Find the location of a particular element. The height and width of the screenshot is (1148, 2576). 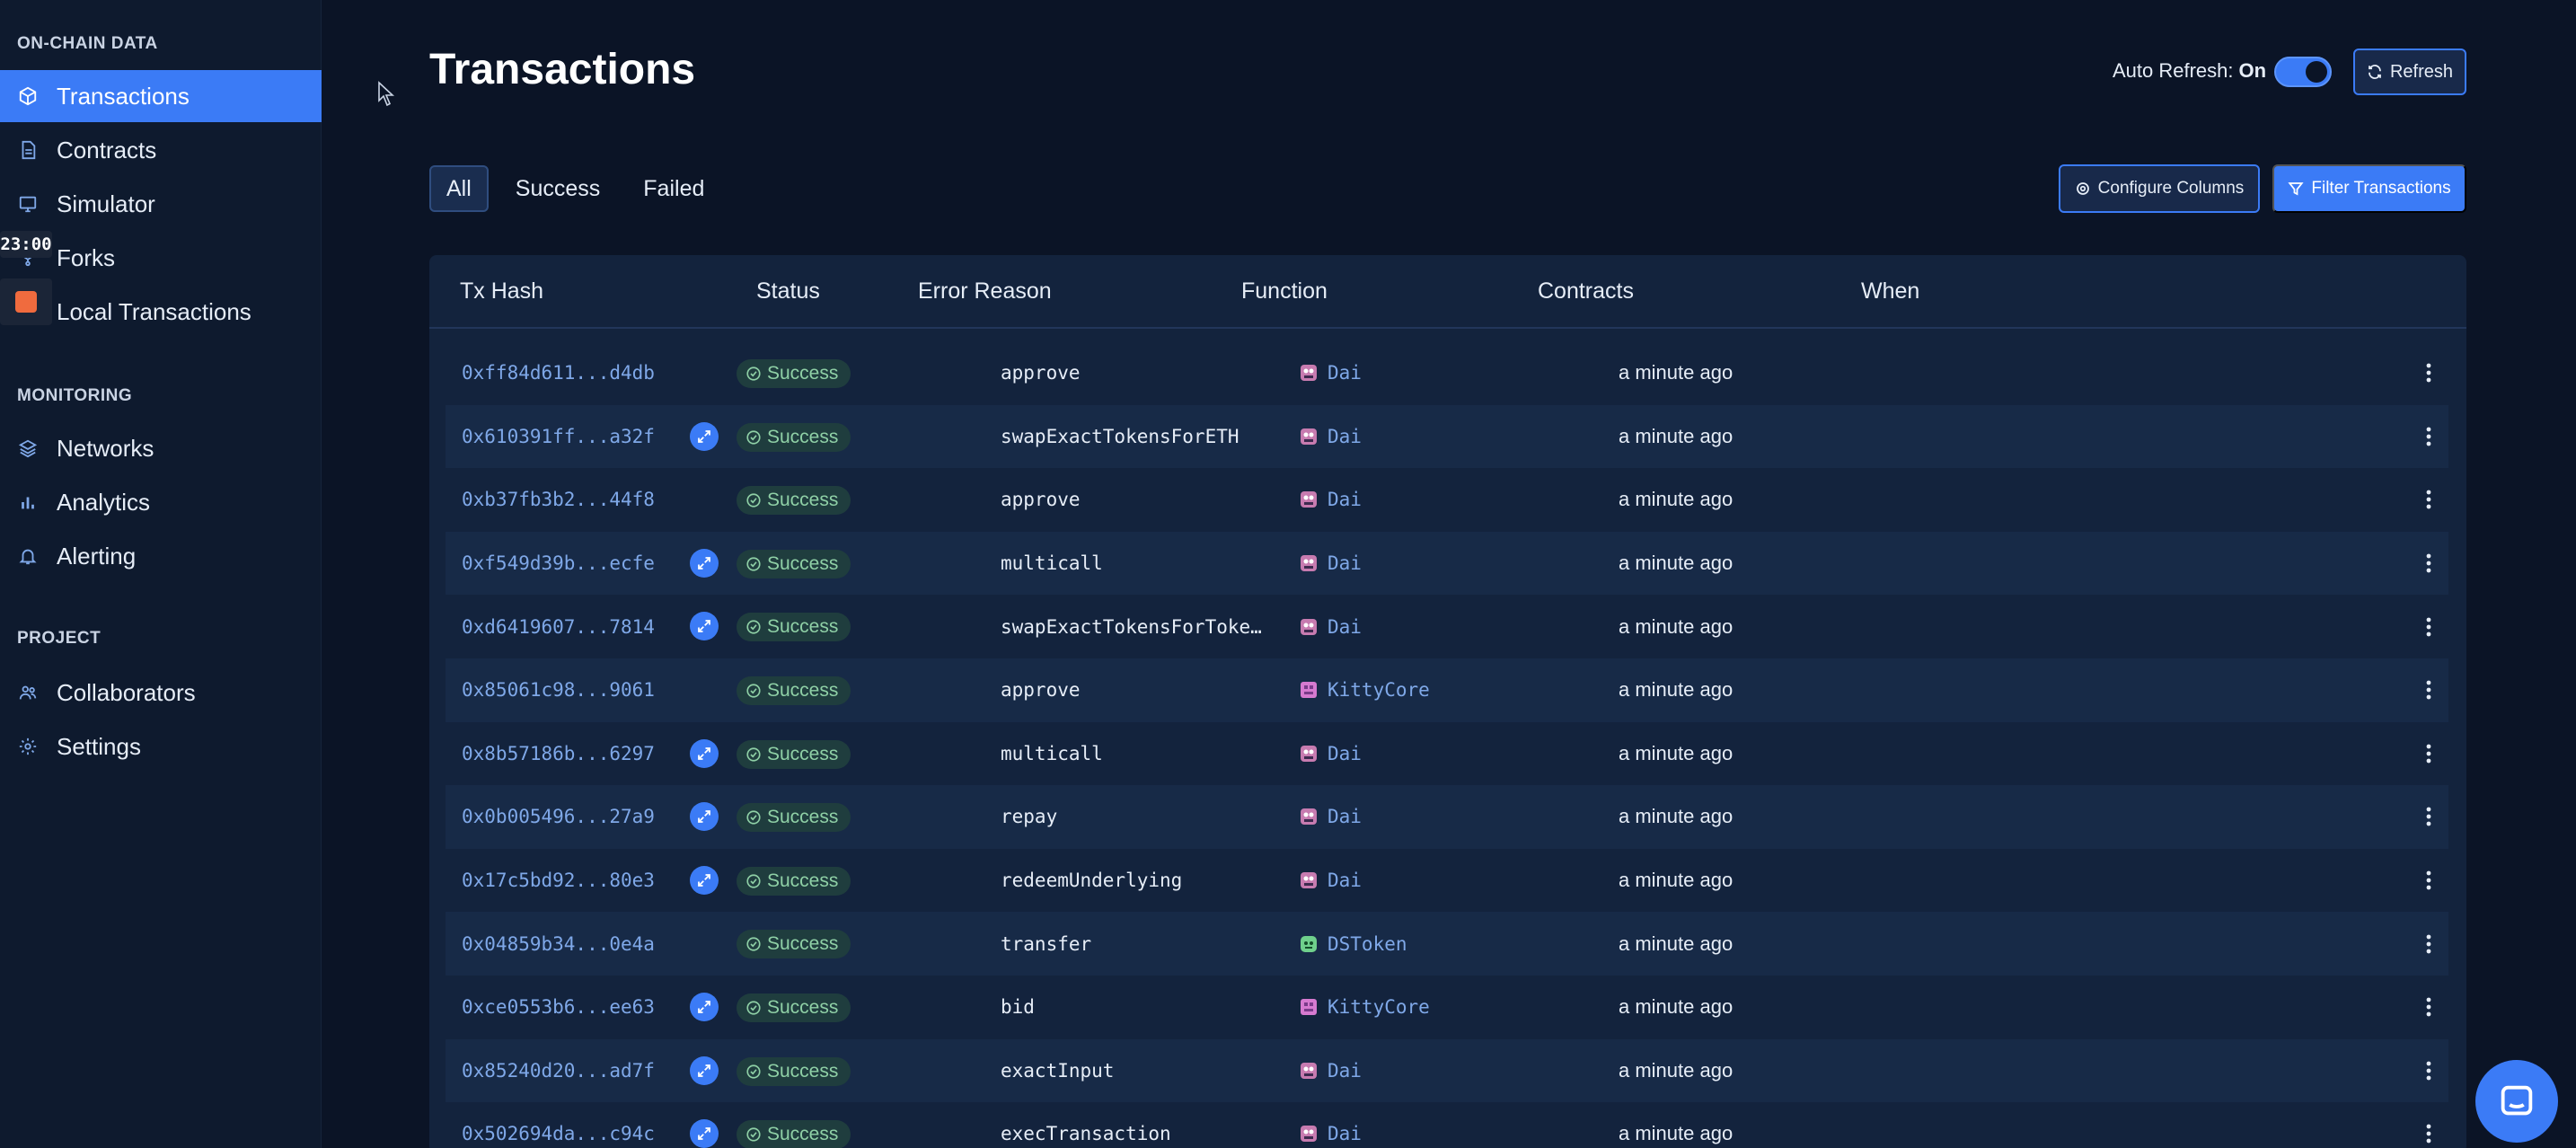

tx-hash-link: 0x85240d20...ad7f is located at coordinates (558, 1071).